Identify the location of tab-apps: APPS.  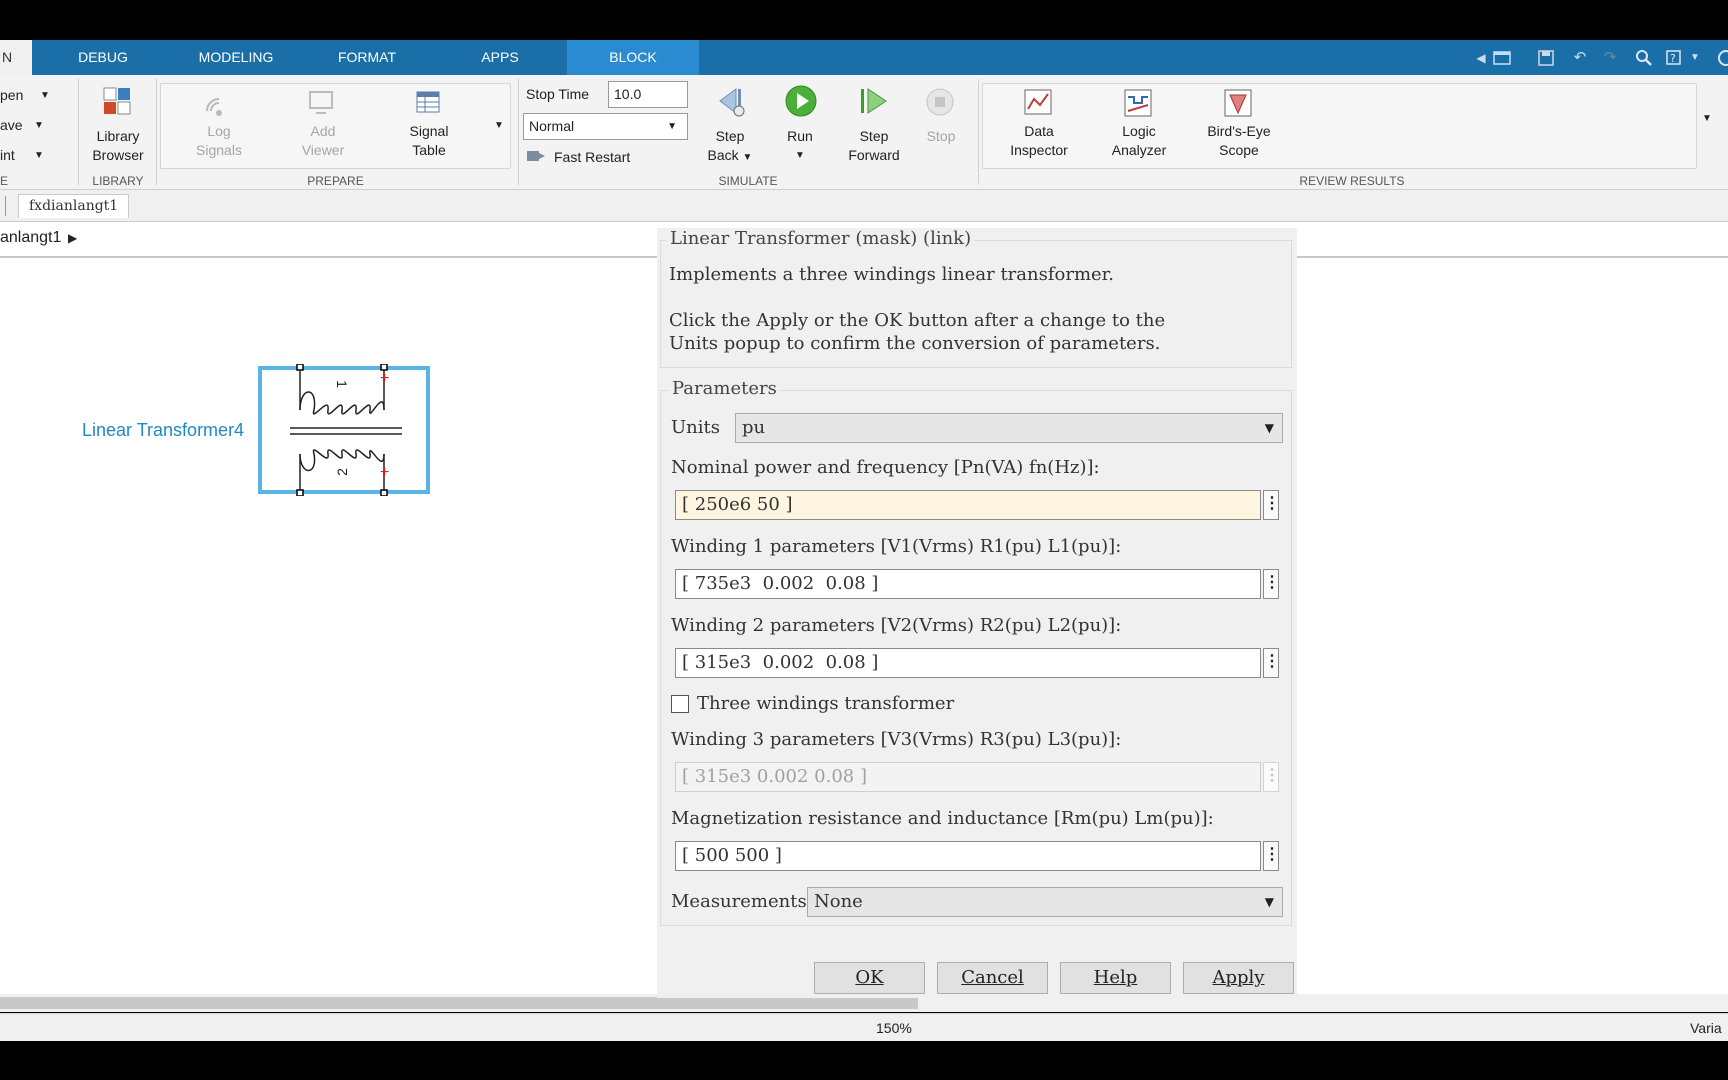
(500, 57).